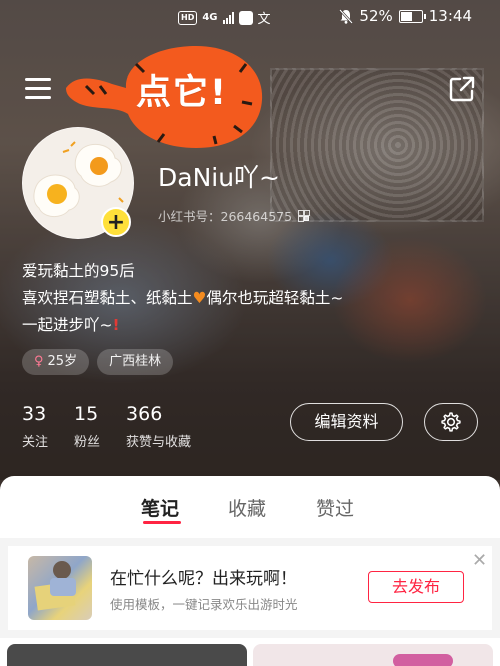 Image resolution: width=500 pixels, height=666 pixels. Describe the element at coordinates (78, 271) in the screenshot. I see `bio-line: 爱玩黏土的95后` at that location.